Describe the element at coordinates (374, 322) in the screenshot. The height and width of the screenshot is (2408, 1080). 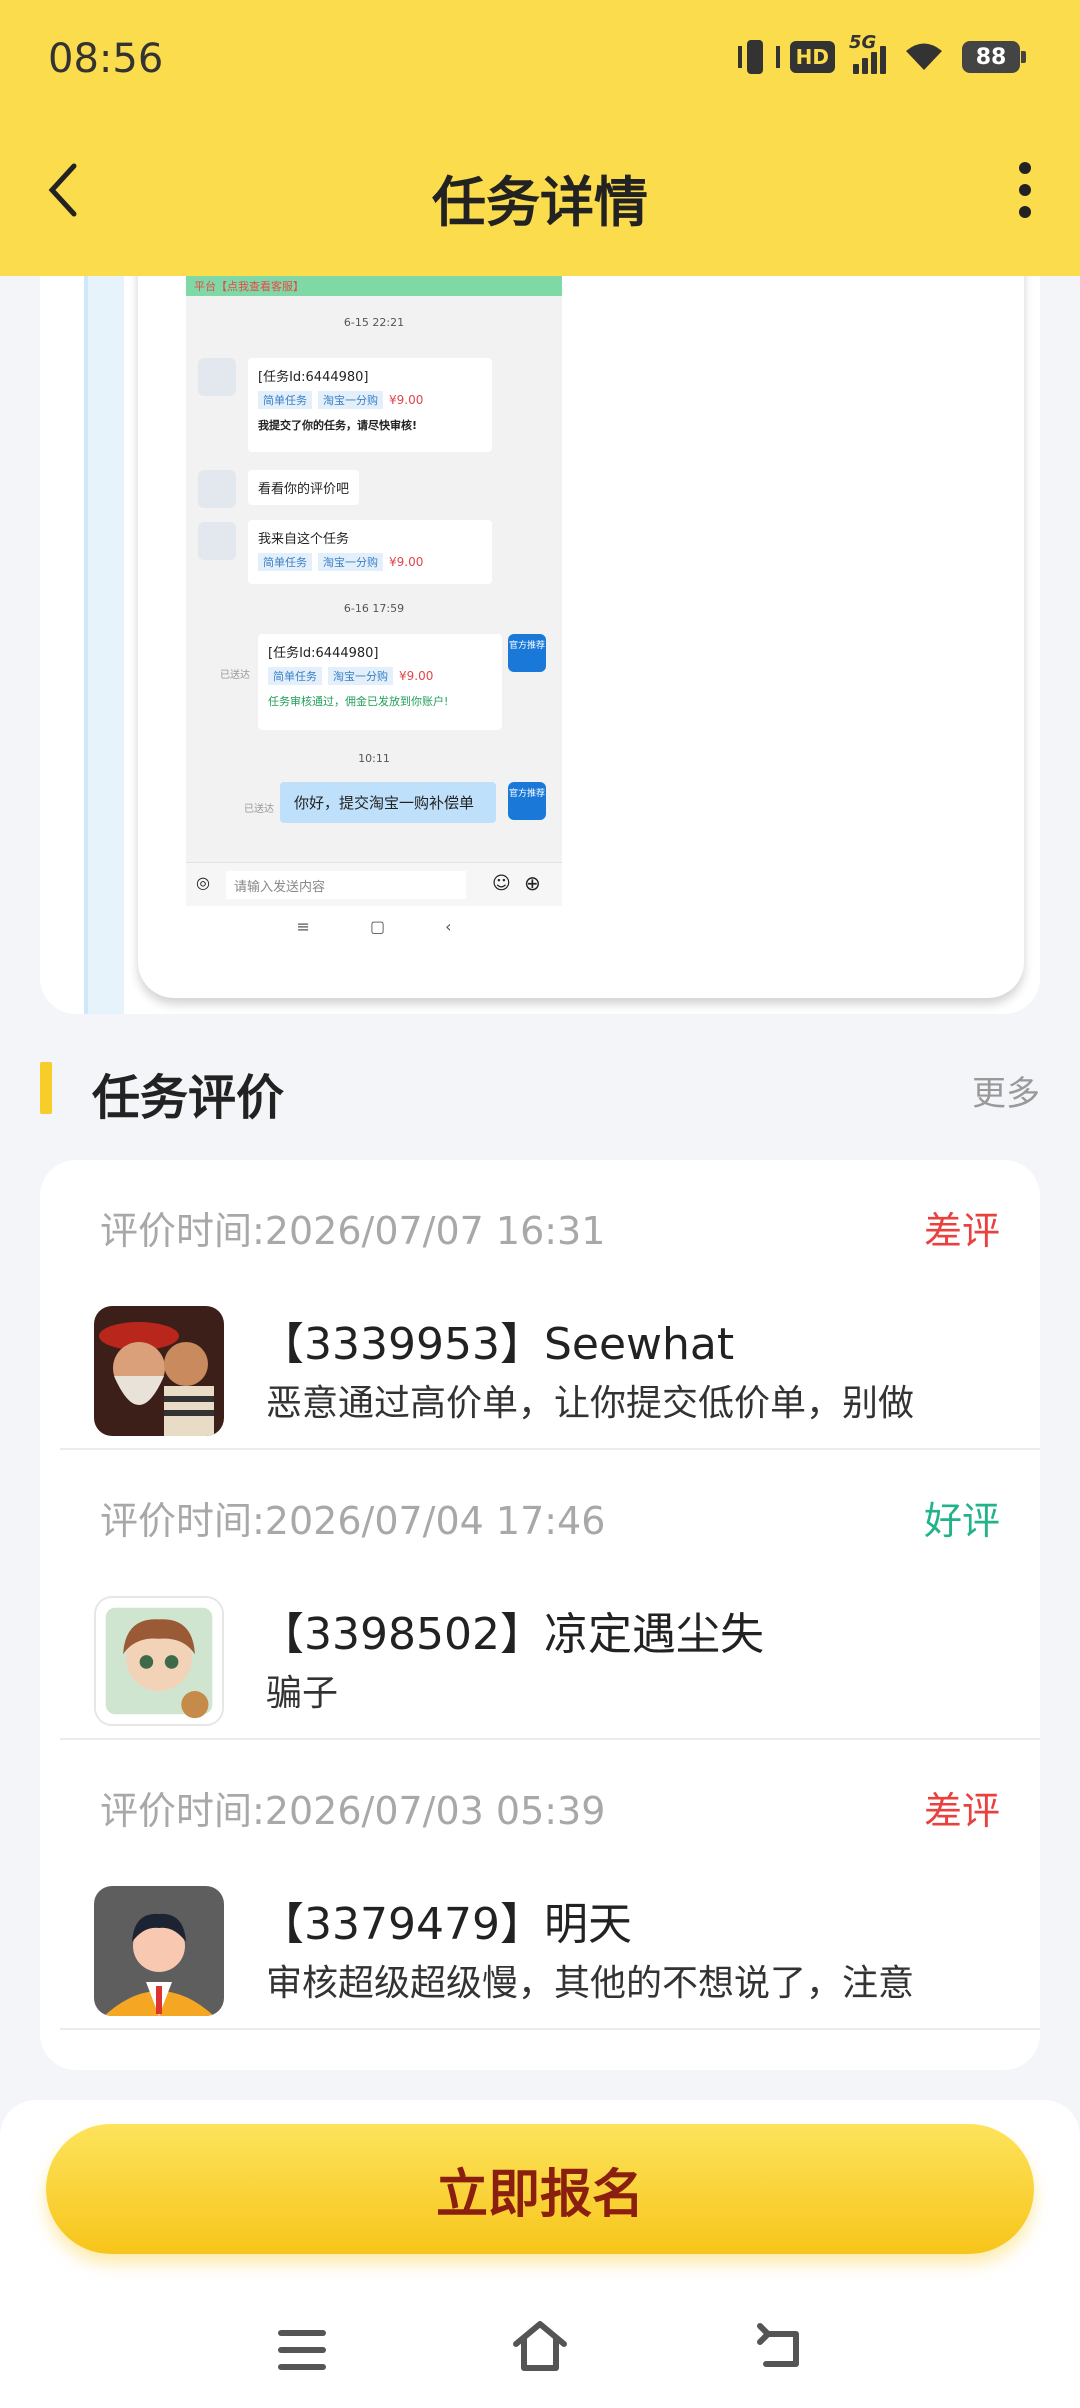
I see `chat-timestamp: 6-15 22:21` at that location.